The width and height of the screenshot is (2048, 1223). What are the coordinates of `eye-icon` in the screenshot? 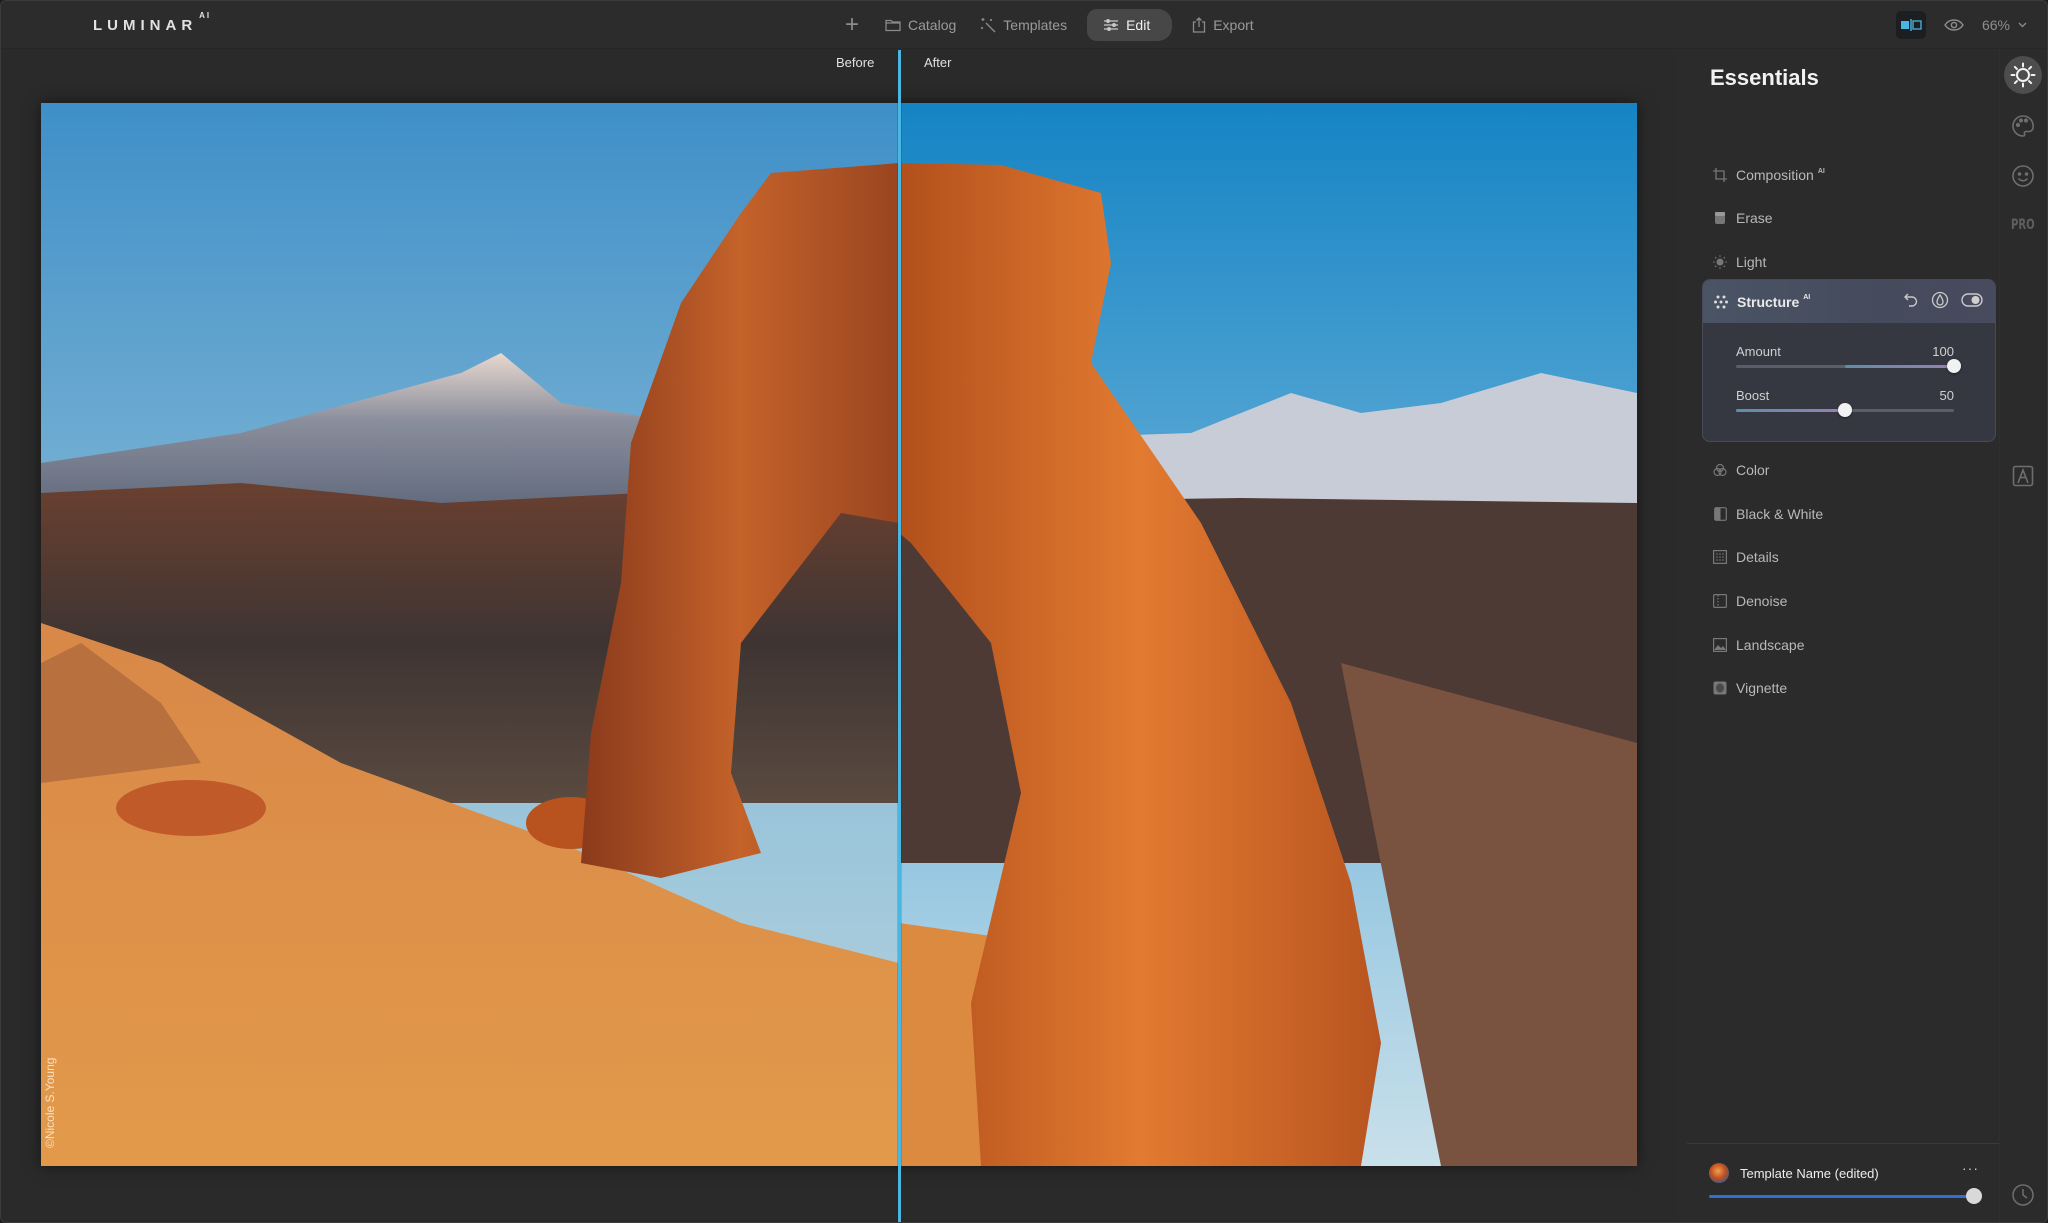 It's located at (1954, 25).